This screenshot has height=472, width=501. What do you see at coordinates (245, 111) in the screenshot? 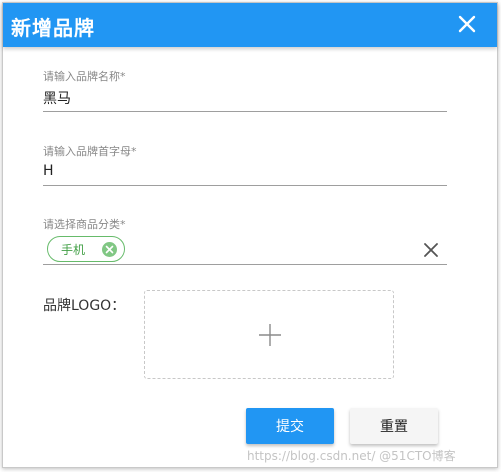
I see `brand-name-underline` at bounding box center [245, 111].